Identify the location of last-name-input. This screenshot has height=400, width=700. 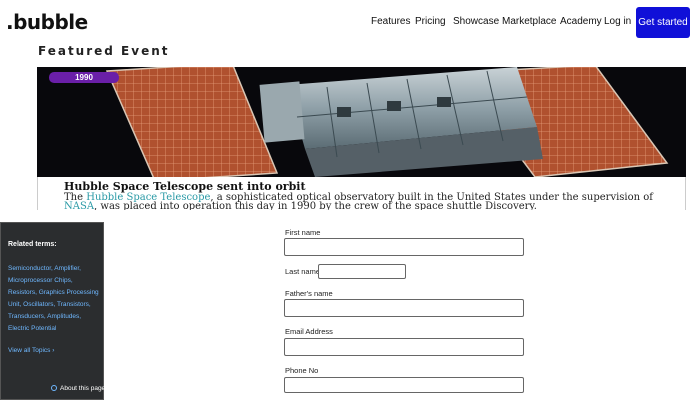
(362, 271).